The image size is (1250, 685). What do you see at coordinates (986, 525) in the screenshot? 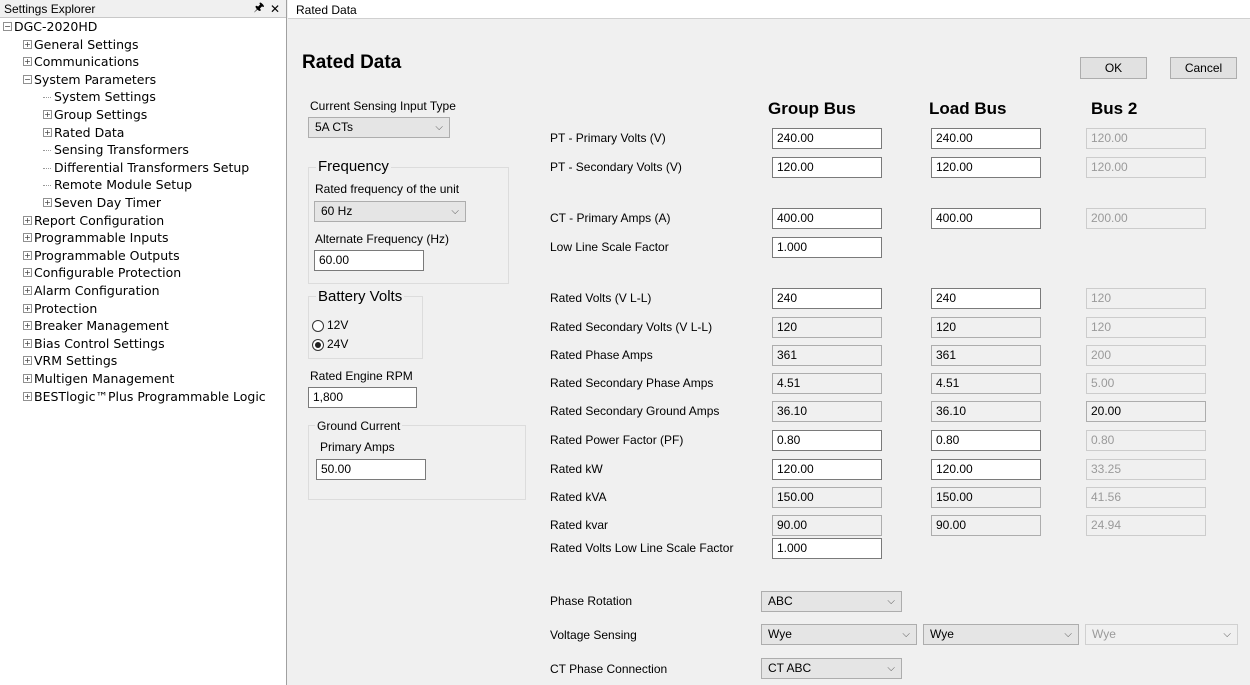
I see `load-bus-value-field: 90.00` at bounding box center [986, 525].